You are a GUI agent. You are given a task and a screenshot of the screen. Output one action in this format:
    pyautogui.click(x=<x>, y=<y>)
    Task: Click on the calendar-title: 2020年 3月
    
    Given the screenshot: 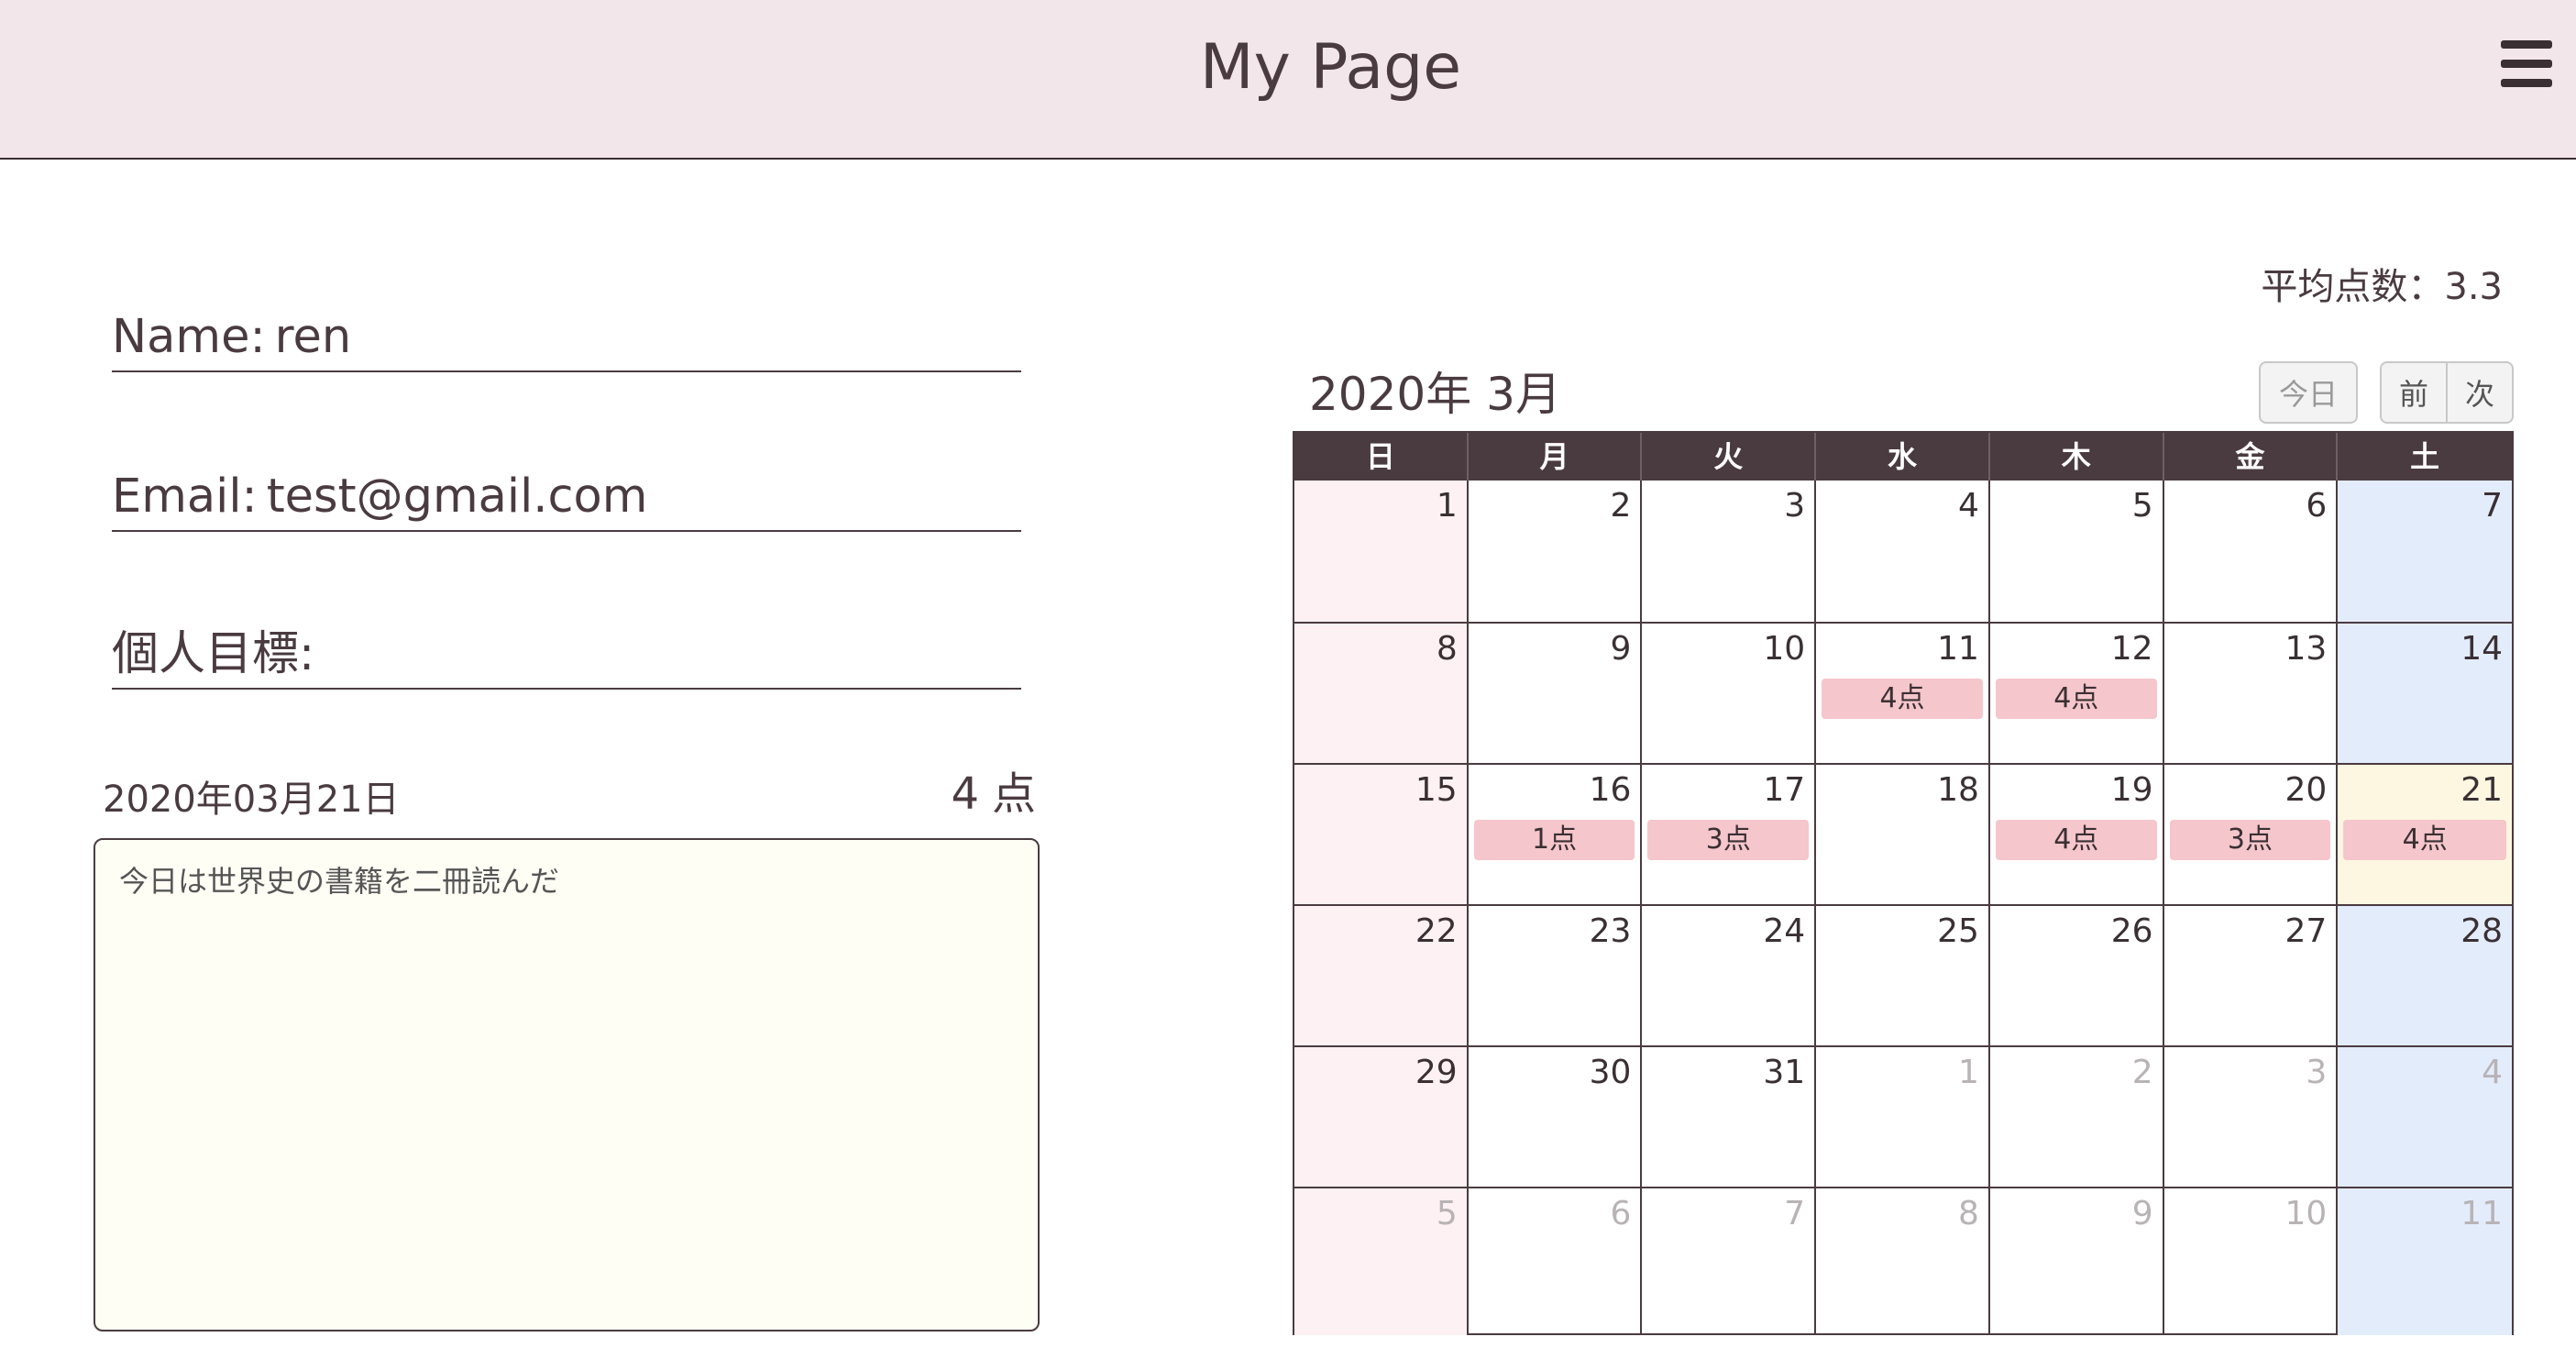 What is the action you would take?
    pyautogui.click(x=1435, y=395)
    